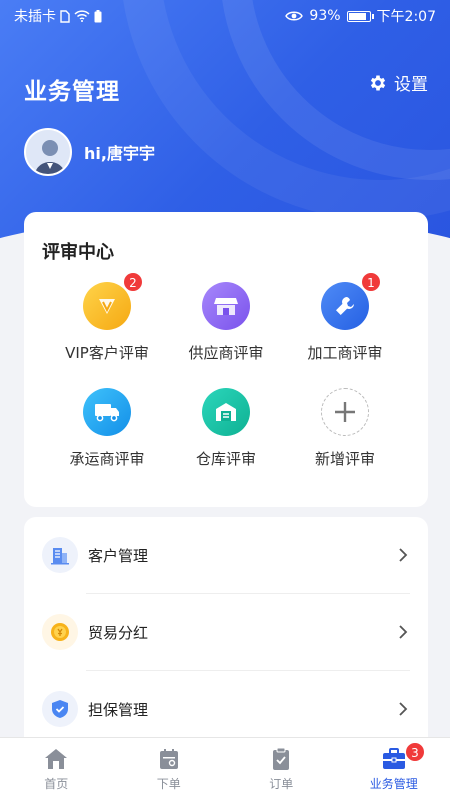 The width and height of the screenshot is (450, 800). What do you see at coordinates (72, 92) in the screenshot?
I see `page-title: 业务管理` at bounding box center [72, 92].